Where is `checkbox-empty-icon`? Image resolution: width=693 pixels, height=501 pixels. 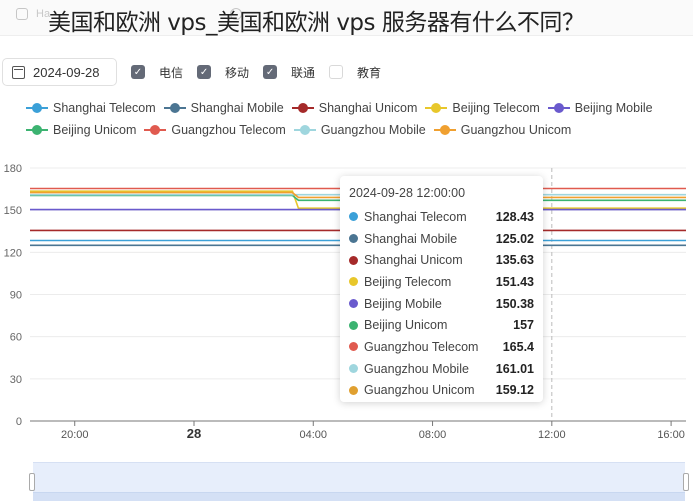 checkbox-empty-icon is located at coordinates (336, 72).